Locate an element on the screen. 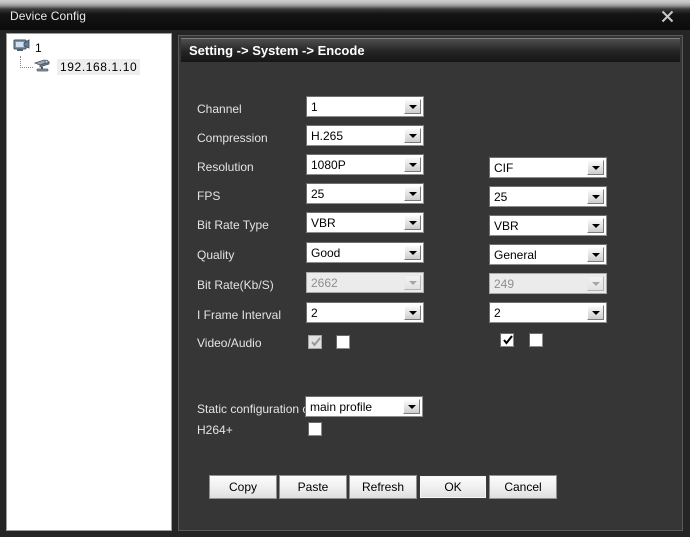 This screenshot has height=537, width=690. label-video-audio: Video/Audio is located at coordinates (229, 343).